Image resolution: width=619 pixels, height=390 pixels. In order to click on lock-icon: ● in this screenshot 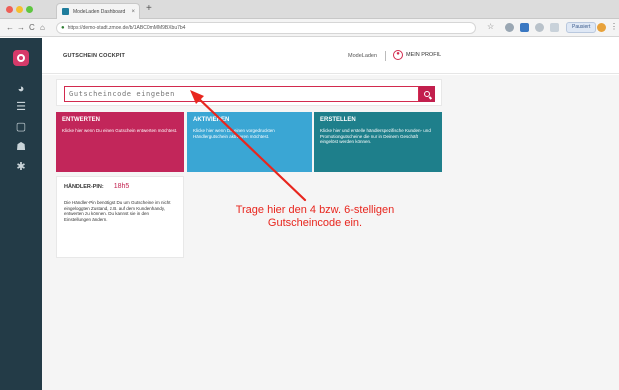, I will do `click(63, 28)`.